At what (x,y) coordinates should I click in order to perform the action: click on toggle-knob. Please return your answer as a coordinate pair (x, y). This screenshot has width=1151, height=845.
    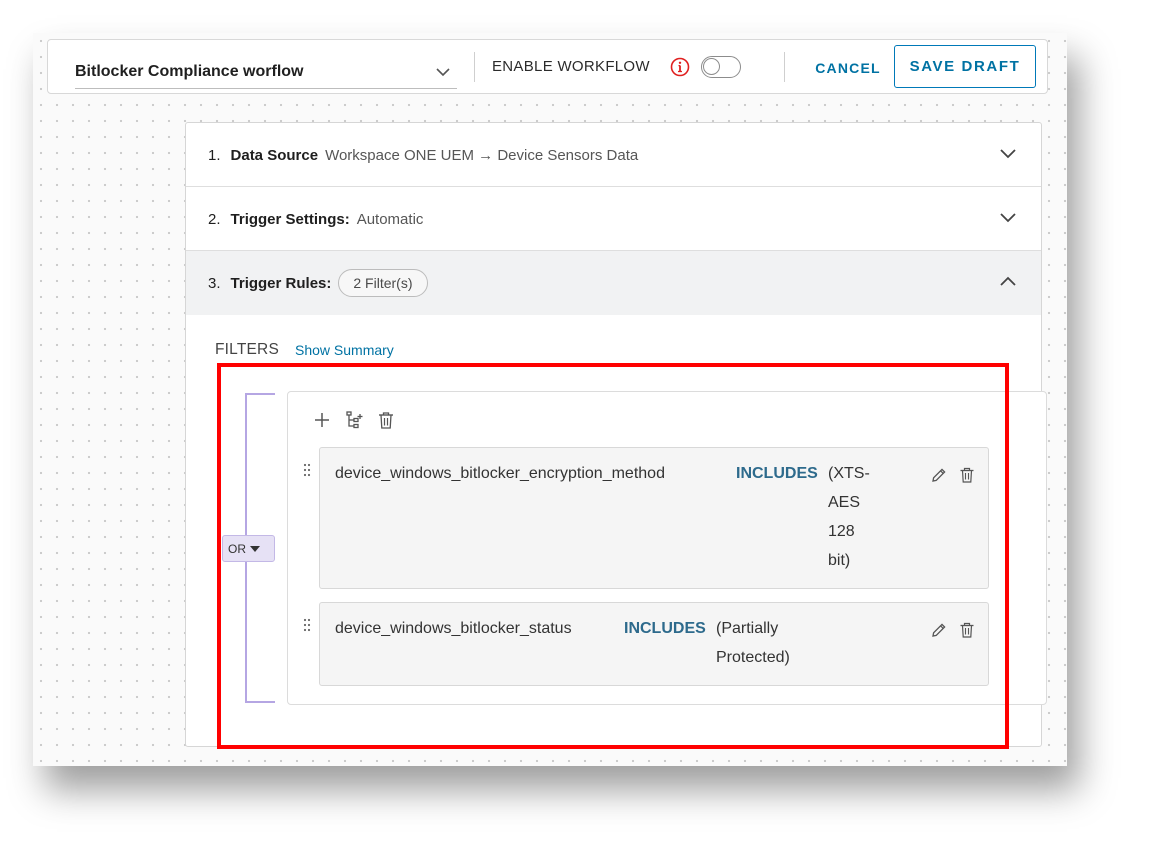
    Looking at the image, I should click on (711, 66).